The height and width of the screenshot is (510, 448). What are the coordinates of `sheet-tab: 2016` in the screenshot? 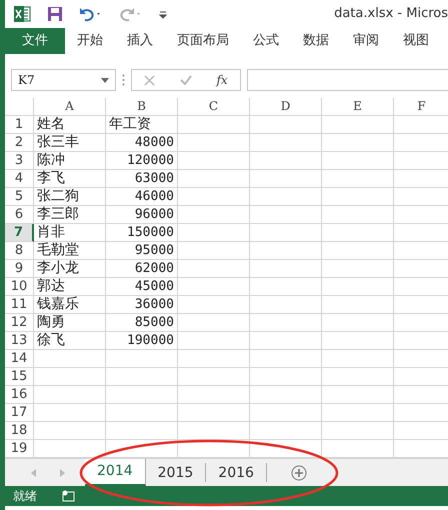 It's located at (236, 472).